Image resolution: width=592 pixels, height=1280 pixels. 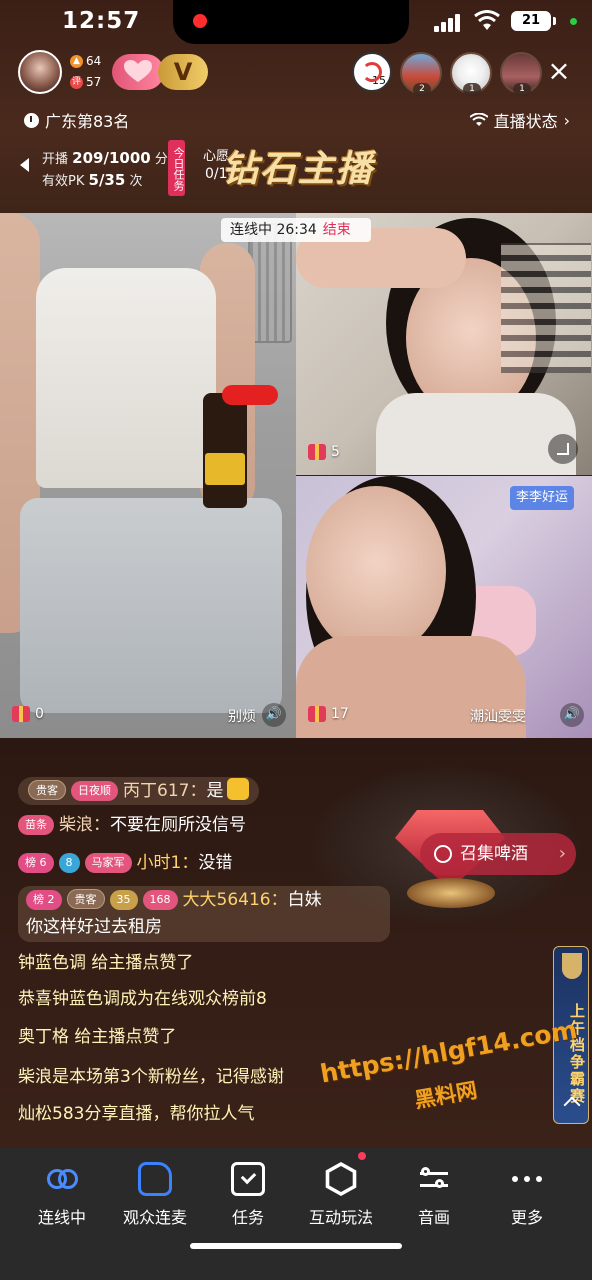 What do you see at coordinates (448, 23) in the screenshot?
I see `cellular-signal-icon` at bounding box center [448, 23].